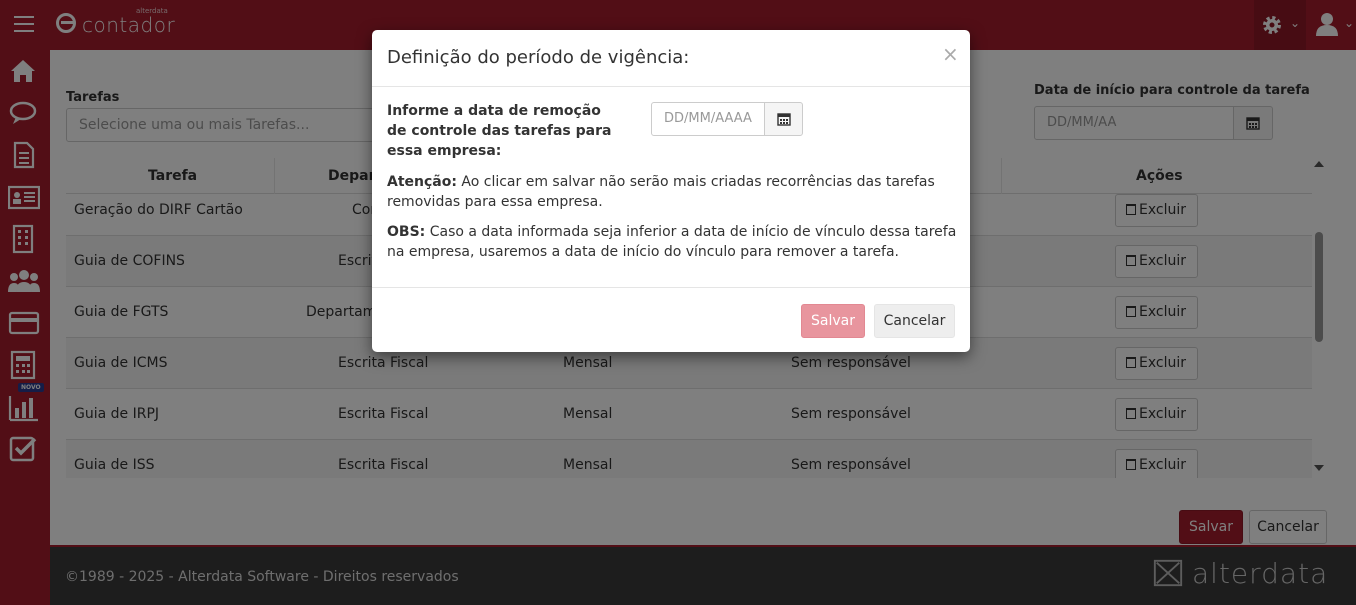 Image resolution: width=1356 pixels, height=605 pixels. What do you see at coordinates (406, 232) in the screenshot?
I see `obs-label: OBS:` at bounding box center [406, 232].